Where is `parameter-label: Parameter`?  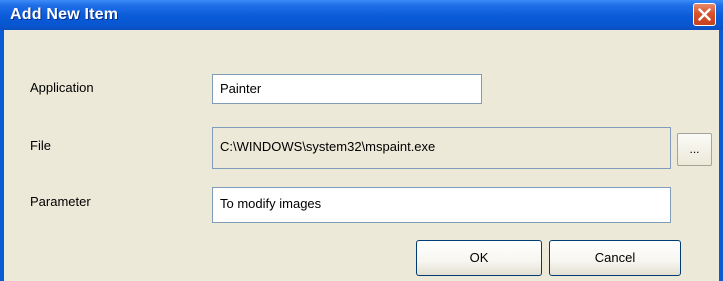 parameter-label: Parameter is located at coordinates (60, 201).